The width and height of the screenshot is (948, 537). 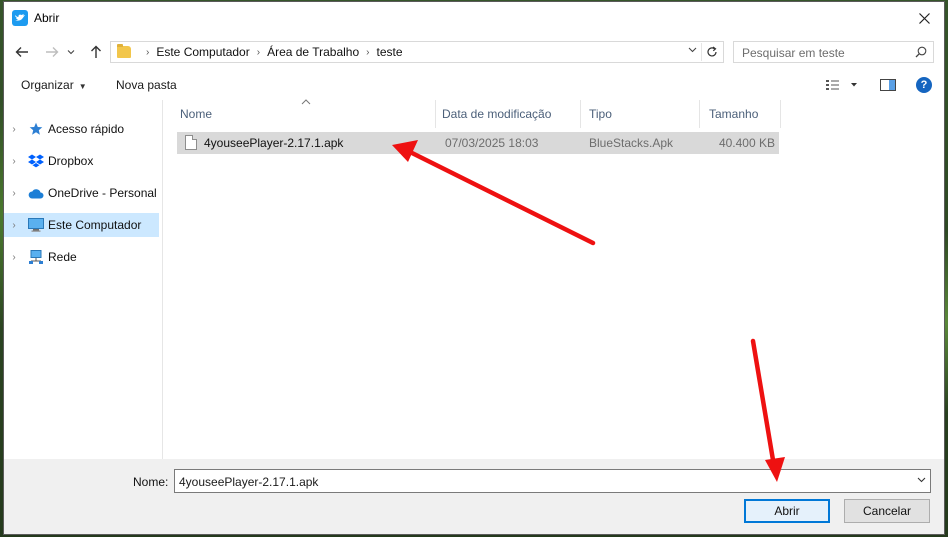 I want to click on close-icon, so click(x=924, y=18).